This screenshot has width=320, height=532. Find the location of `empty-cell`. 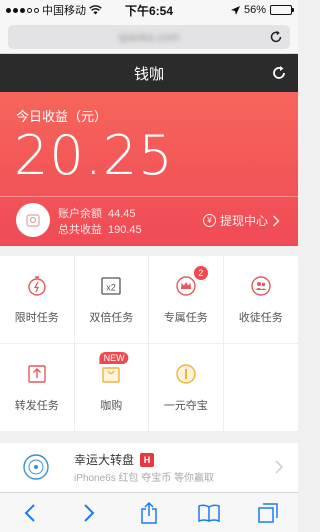

empty-cell is located at coordinates (260, 388).